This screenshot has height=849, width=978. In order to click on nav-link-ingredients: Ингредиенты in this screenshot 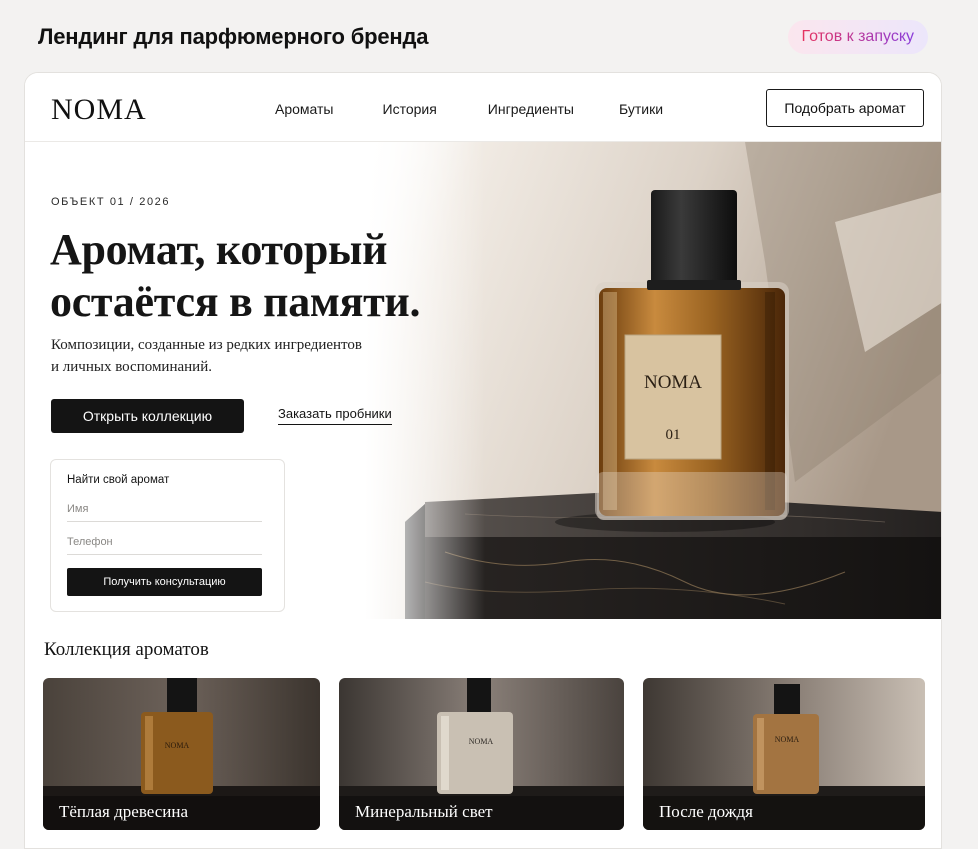, I will do `click(531, 109)`.